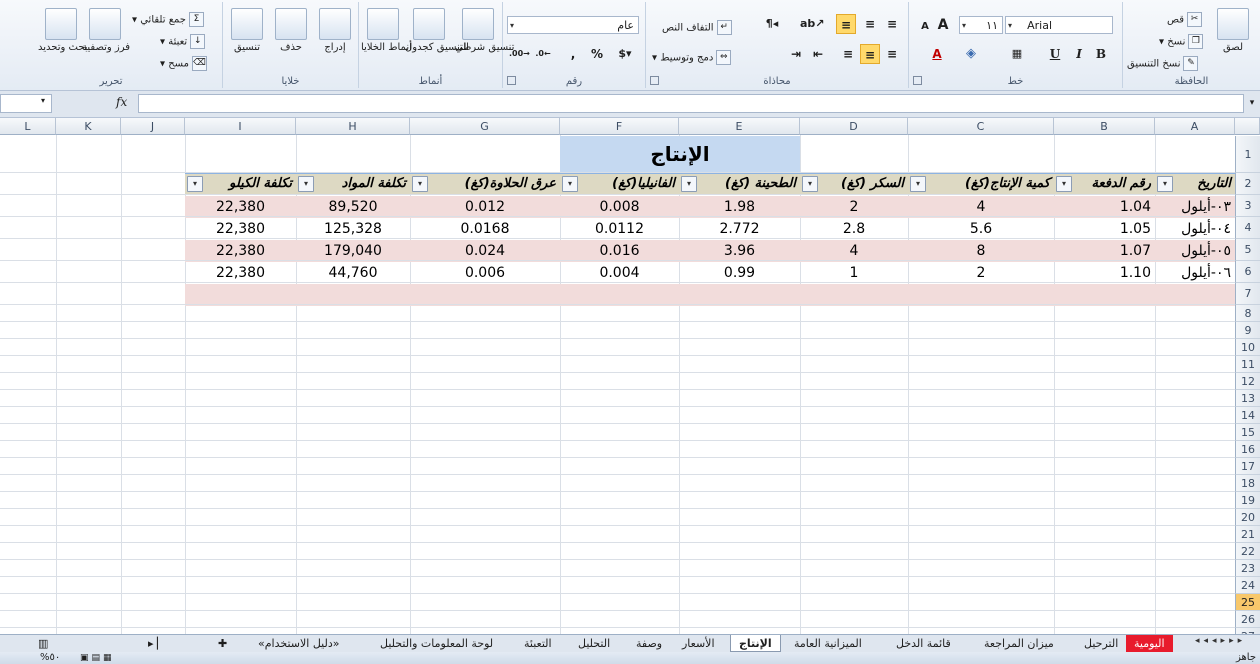 This screenshot has width=1260, height=664. I want to click on cut-button: قص ✂, so click(1185, 19).